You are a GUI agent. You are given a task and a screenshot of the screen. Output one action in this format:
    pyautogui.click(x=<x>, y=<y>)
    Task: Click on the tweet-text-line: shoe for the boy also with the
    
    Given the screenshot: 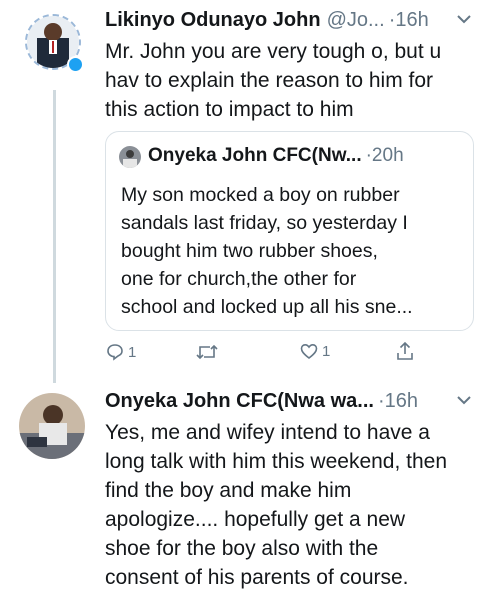 What is the action you would take?
    pyautogui.click(x=242, y=548)
    